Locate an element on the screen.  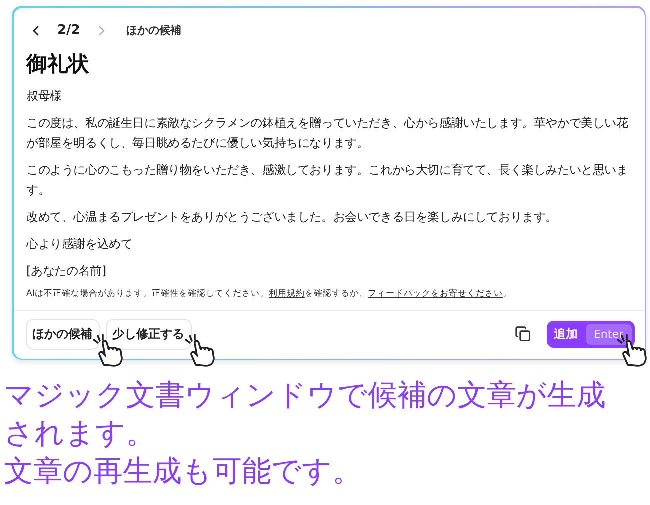
option-button: 少し修正する is located at coordinates (149, 334).